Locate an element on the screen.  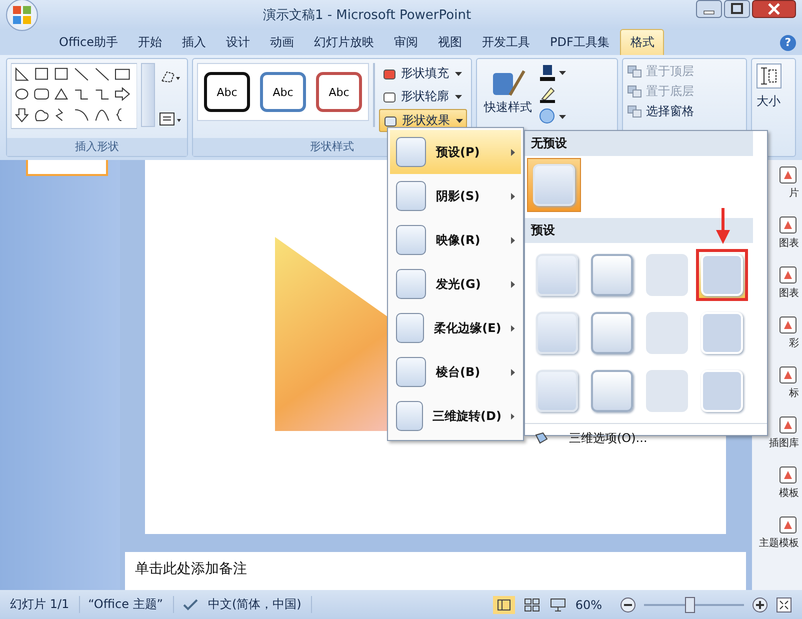
ribbon-tab: 格式 is located at coordinates (642, 42).